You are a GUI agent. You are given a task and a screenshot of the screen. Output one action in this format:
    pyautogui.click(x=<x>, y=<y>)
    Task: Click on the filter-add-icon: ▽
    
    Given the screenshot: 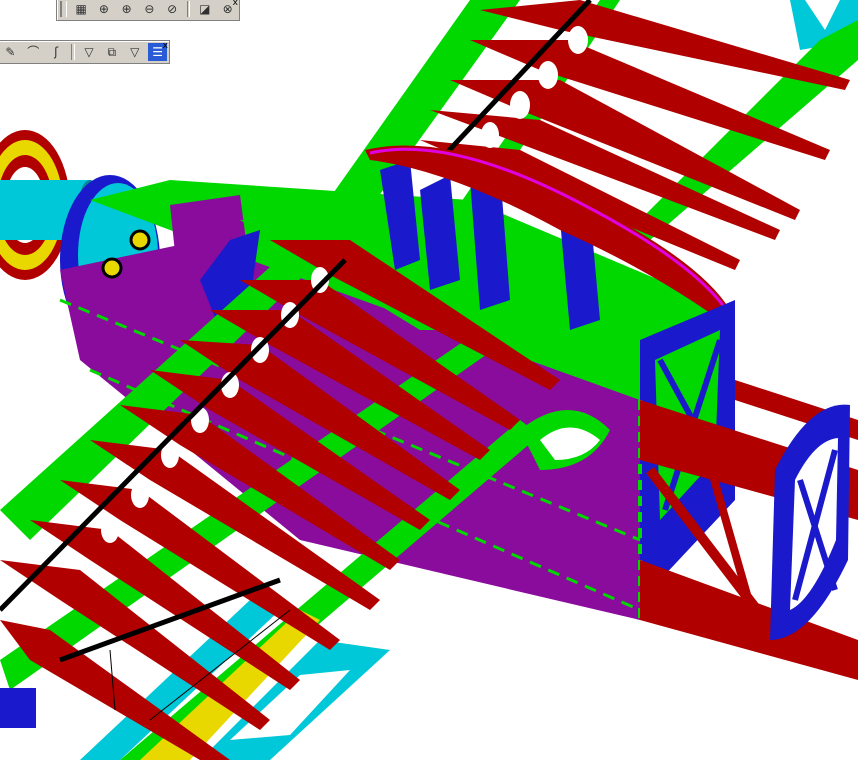 What is the action you would take?
    pyautogui.click(x=134, y=52)
    